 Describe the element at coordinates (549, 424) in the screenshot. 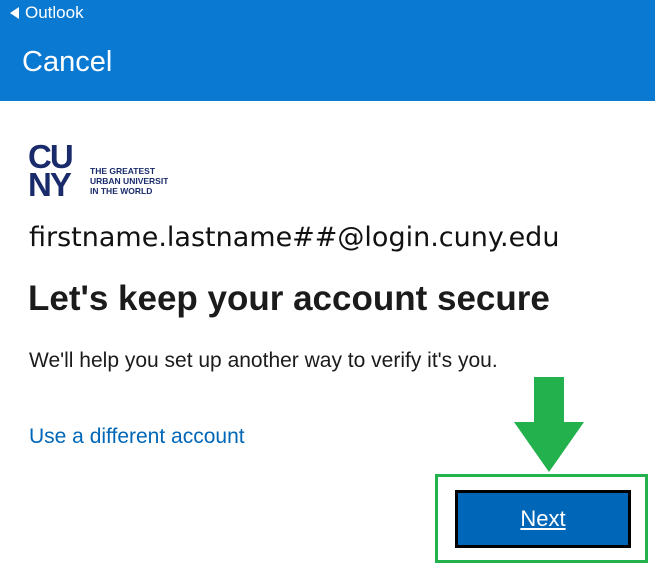

I see `down-arrow-icon` at that location.